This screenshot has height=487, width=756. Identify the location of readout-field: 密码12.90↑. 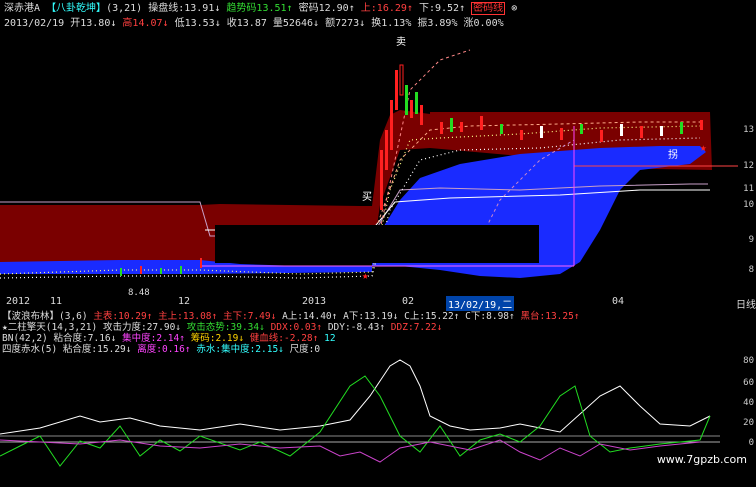
(327, 8).